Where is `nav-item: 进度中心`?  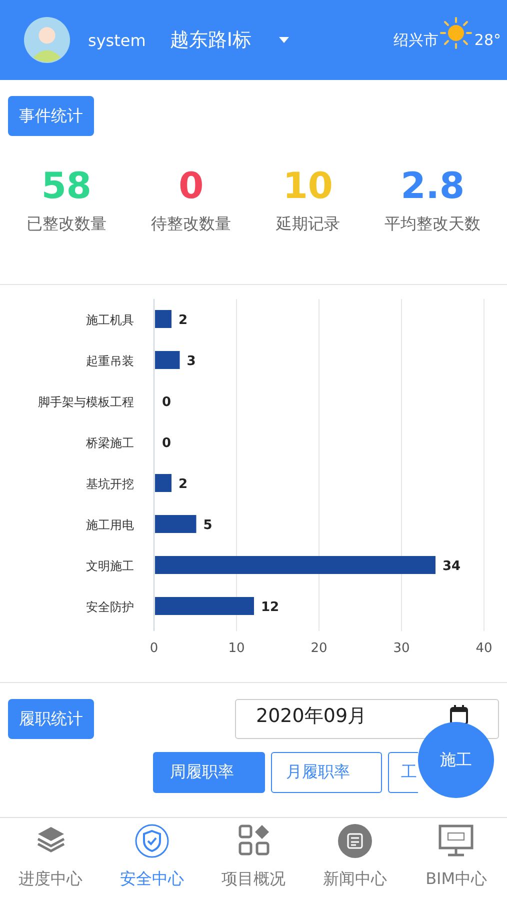
nav-item: 进度中心 is located at coordinates (51, 859).